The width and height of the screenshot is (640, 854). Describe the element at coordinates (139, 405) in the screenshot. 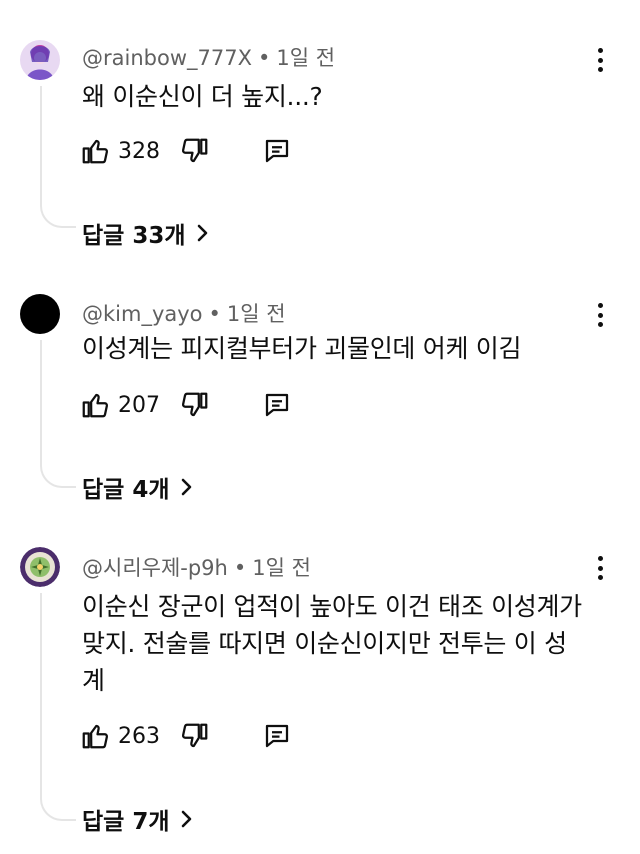

I see `like-count: 207` at that location.